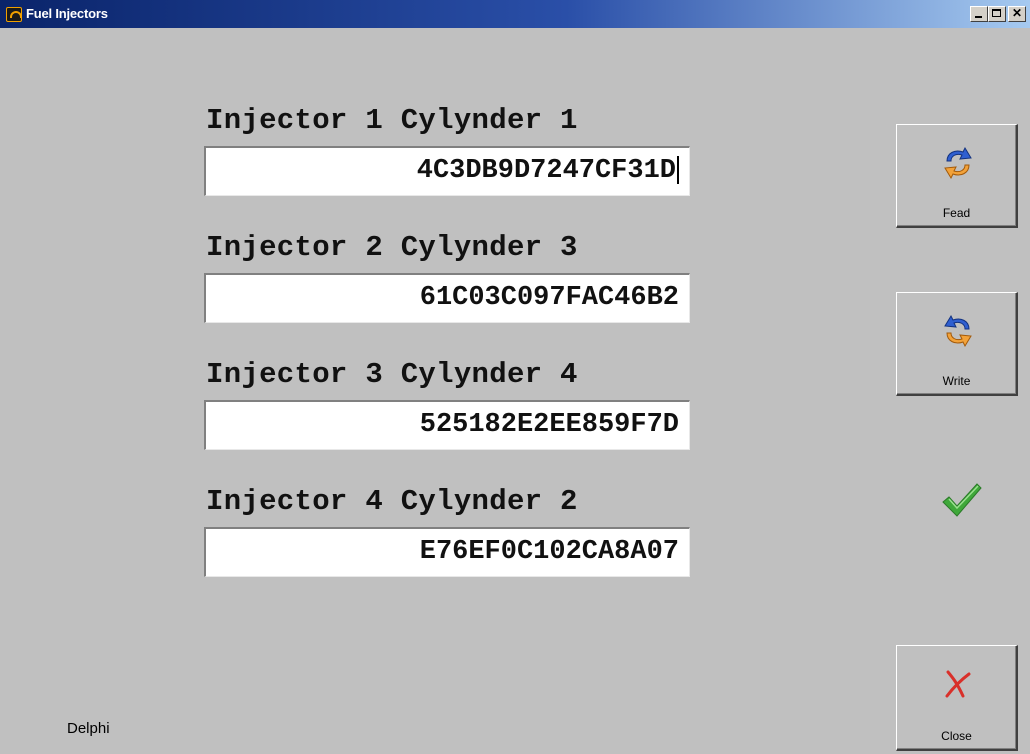  What do you see at coordinates (546, 171) in the screenshot?
I see `injector-1-code: 4C3DB9D7247CF31D` at bounding box center [546, 171].